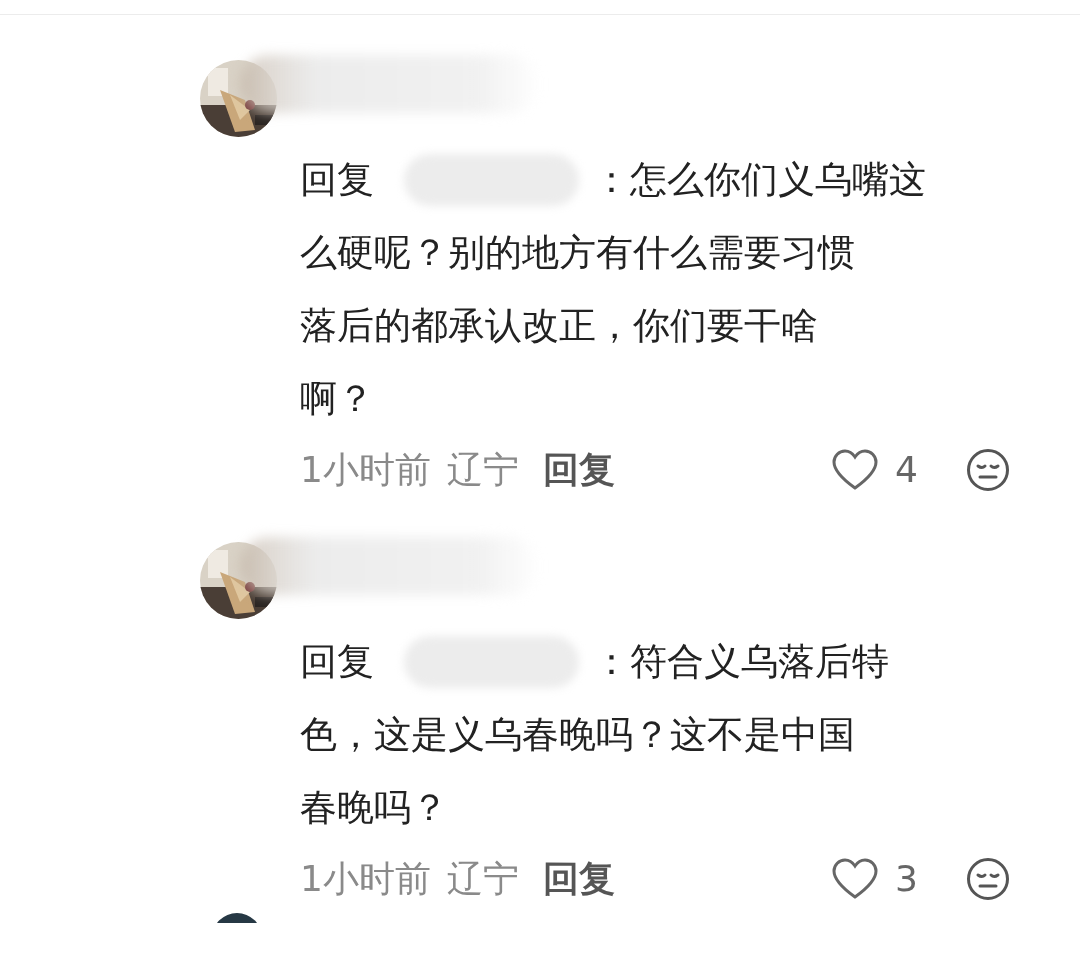 The image size is (1080, 955). I want to click on comment-text-line: 啊？, so click(337, 399).